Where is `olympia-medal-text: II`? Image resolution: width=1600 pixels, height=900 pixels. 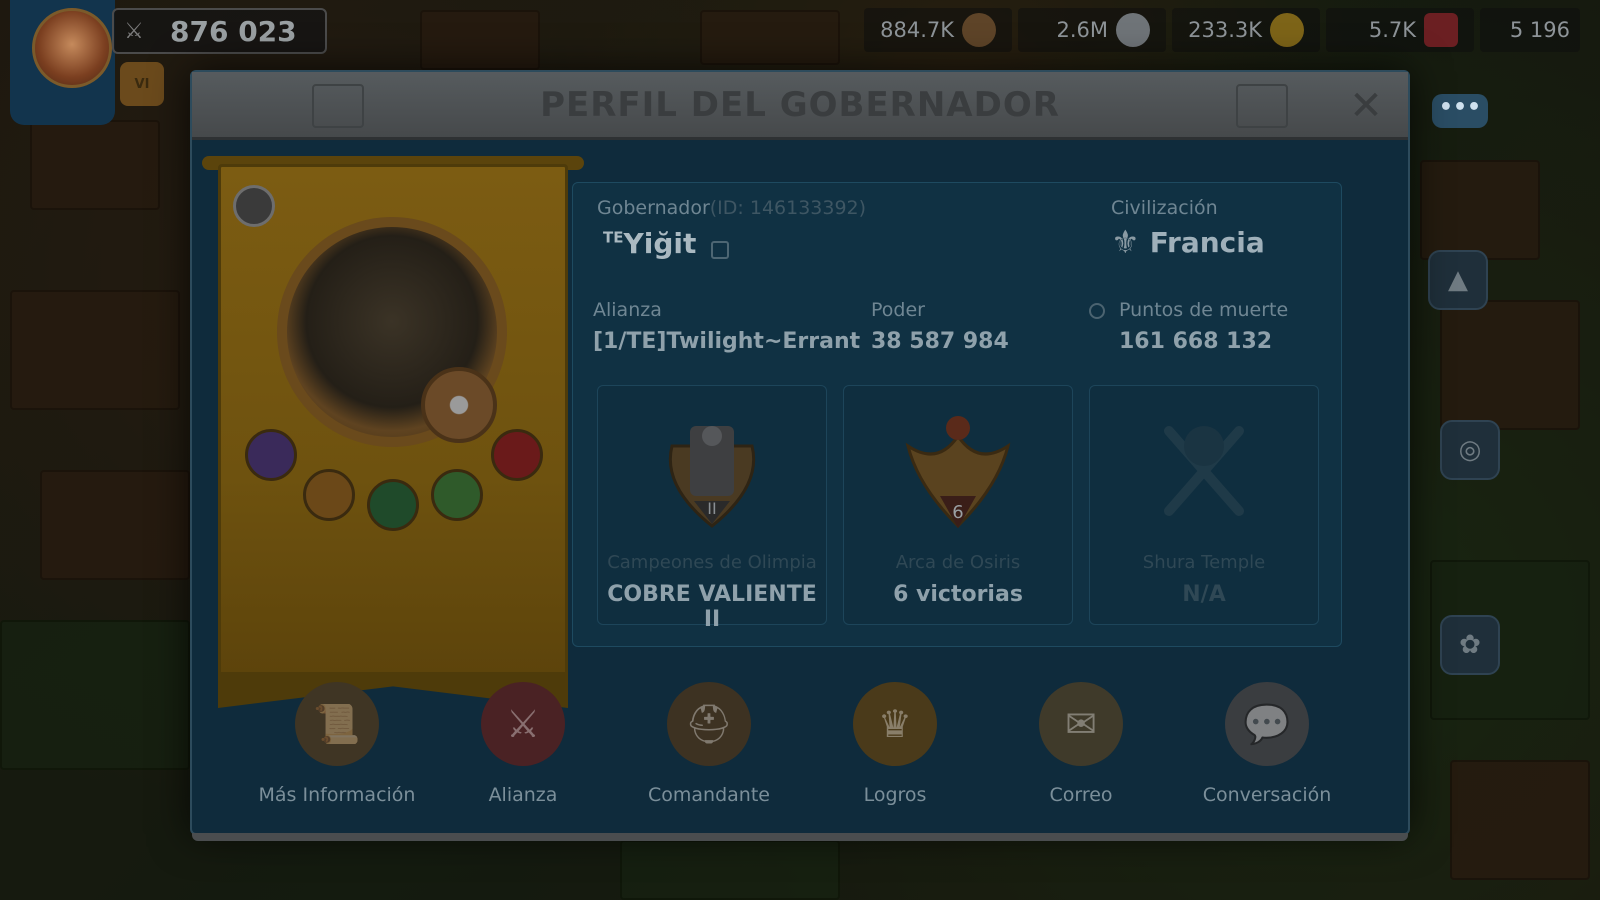 olympia-medal-text: II is located at coordinates (711, 508).